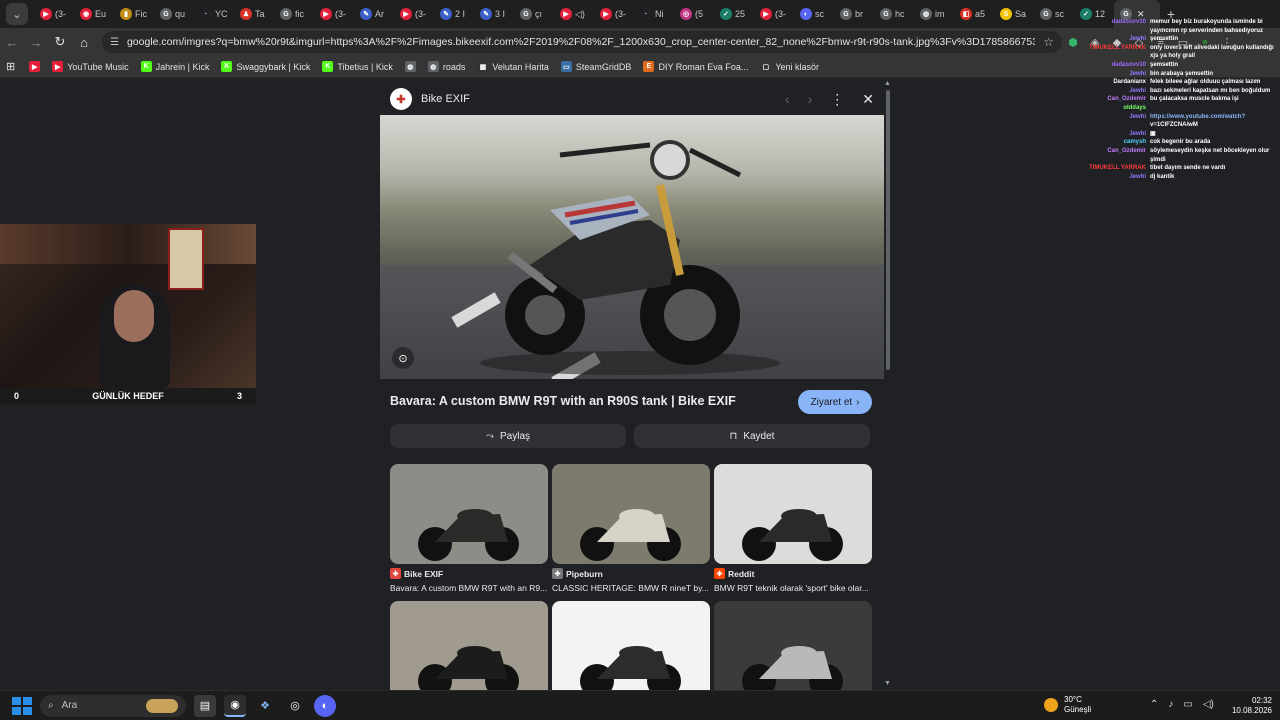 The height and width of the screenshot is (720, 1280). What do you see at coordinates (446, 66) in the screenshot?
I see `bookmark-item: ◍ roads` at bounding box center [446, 66].